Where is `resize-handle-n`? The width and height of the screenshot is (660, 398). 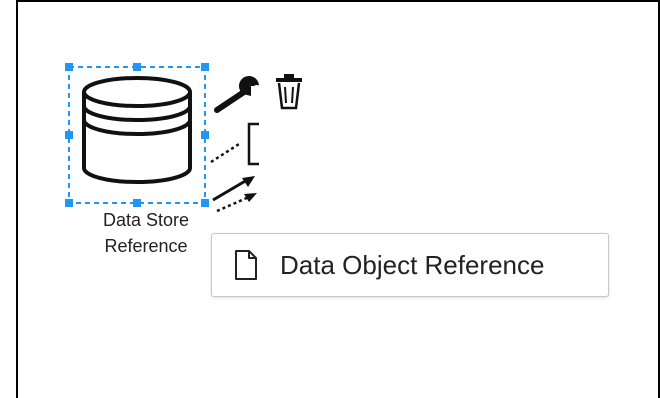
resize-handle-n is located at coordinates (137, 67).